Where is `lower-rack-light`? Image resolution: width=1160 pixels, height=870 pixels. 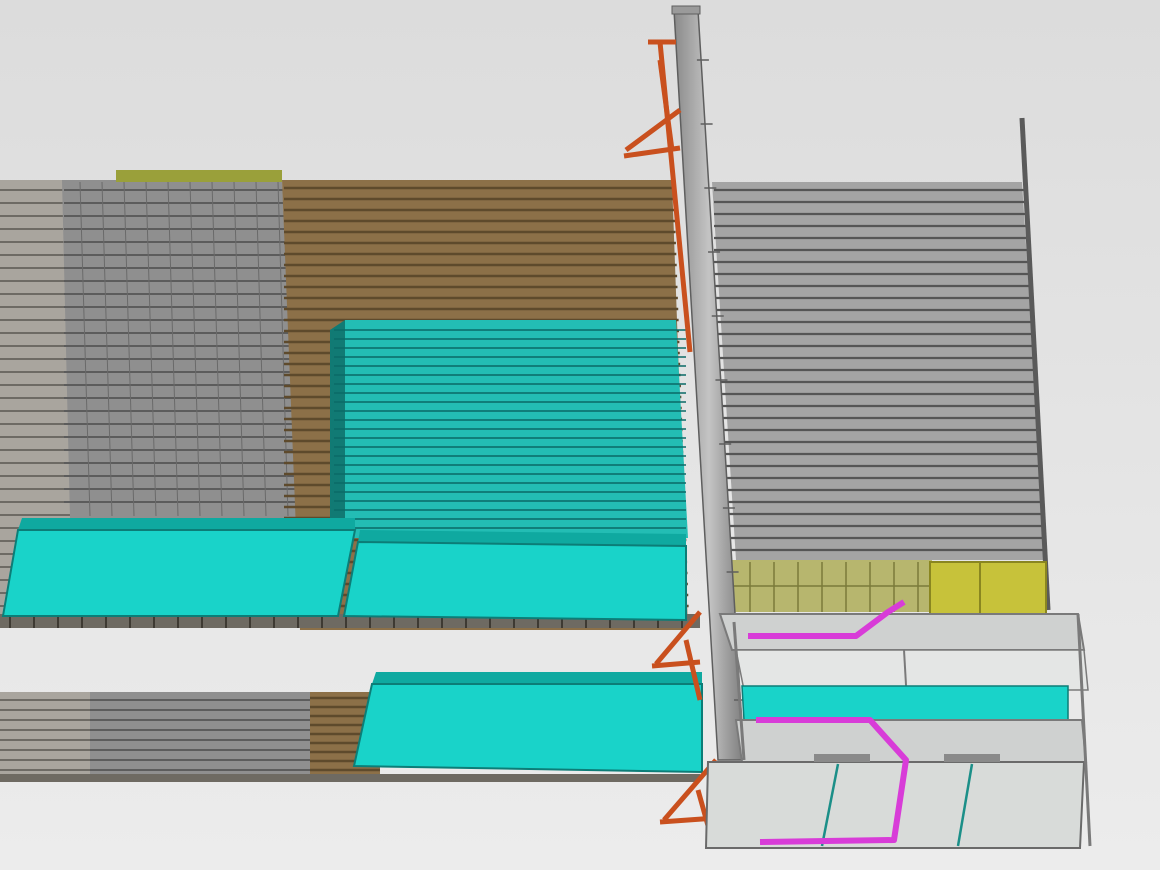 lower-rack-light is located at coordinates (46, 736).